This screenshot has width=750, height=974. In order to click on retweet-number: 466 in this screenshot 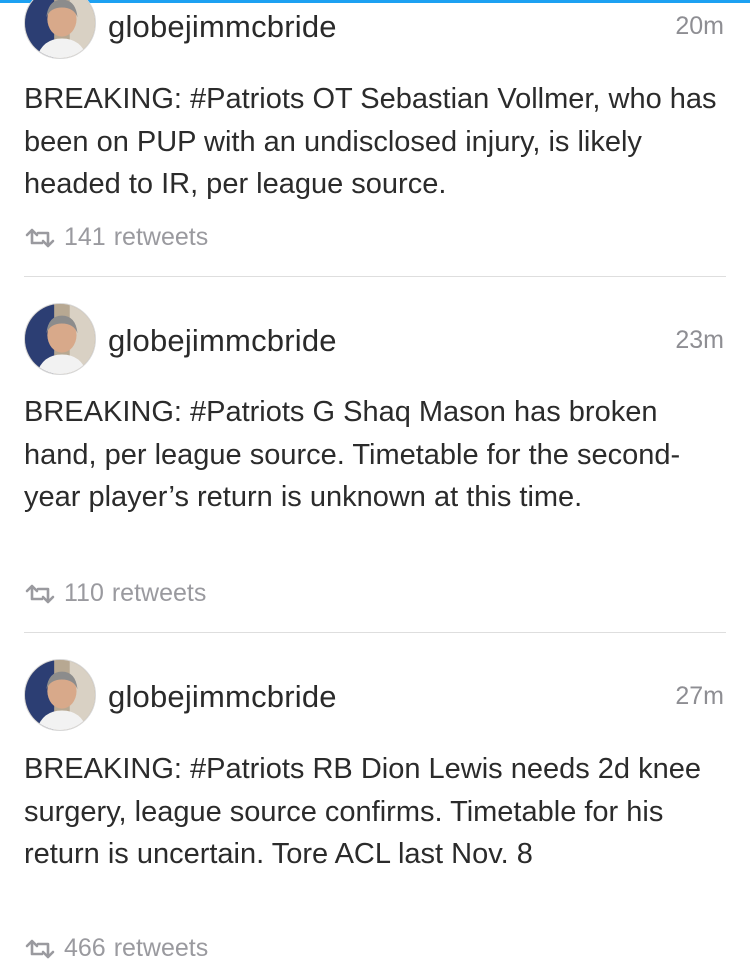, I will do `click(85, 948)`.